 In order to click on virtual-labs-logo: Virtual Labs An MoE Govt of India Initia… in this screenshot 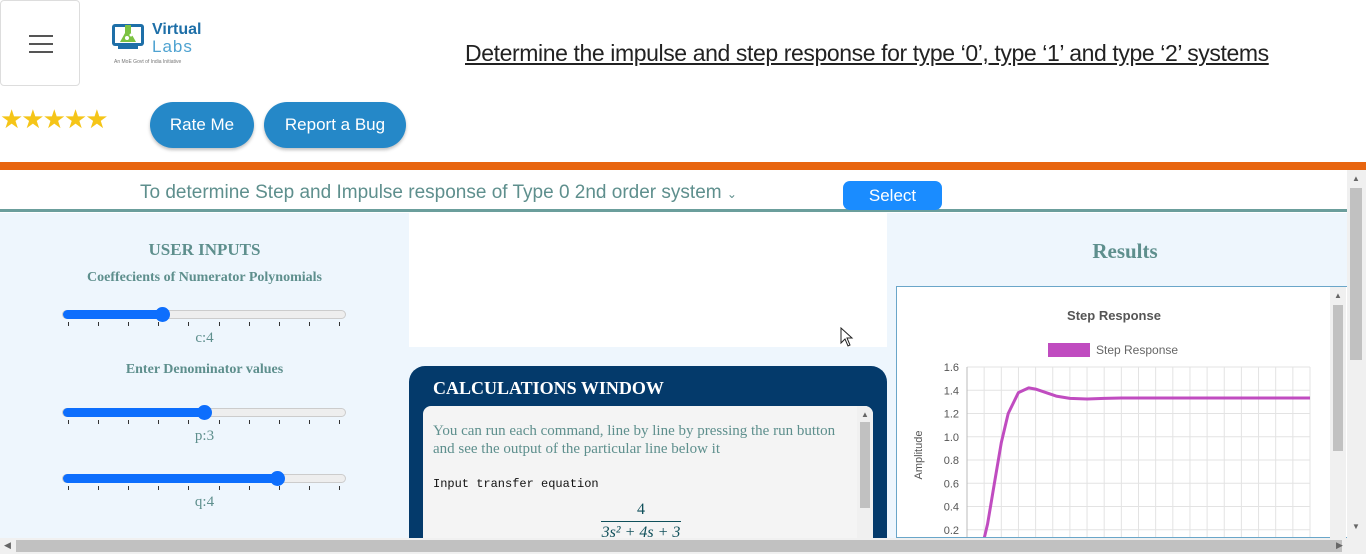, I will do `click(160, 42)`.